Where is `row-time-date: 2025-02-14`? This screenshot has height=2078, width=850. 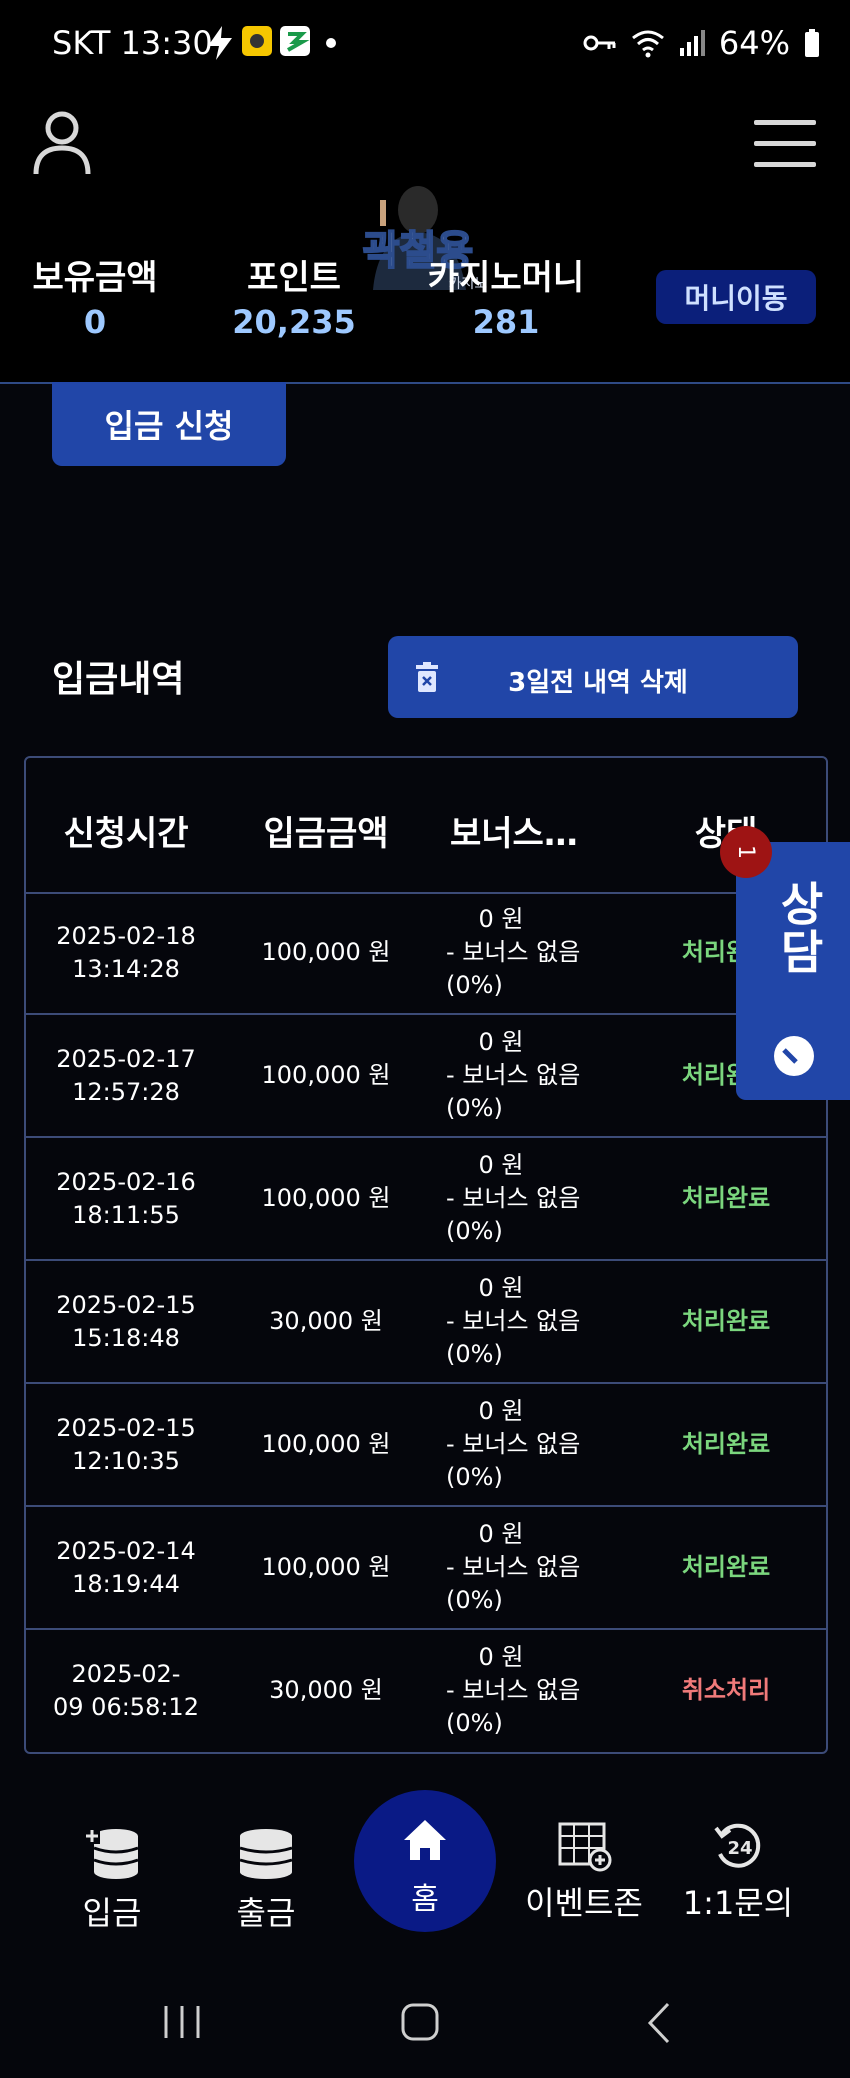
row-time-date: 2025-02-14 is located at coordinates (126, 1550).